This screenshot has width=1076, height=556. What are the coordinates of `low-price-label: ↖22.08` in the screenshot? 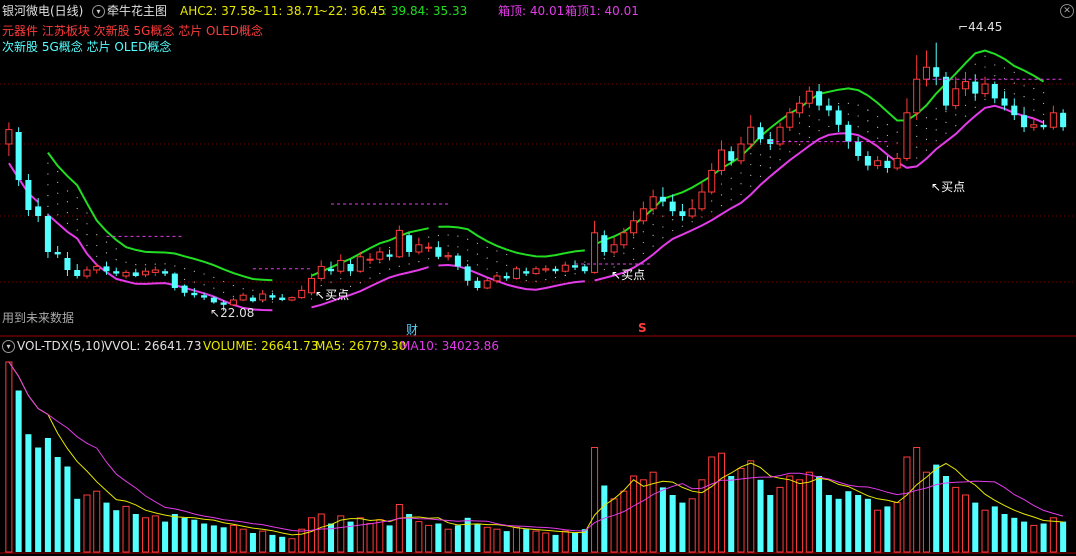 It's located at (232, 313).